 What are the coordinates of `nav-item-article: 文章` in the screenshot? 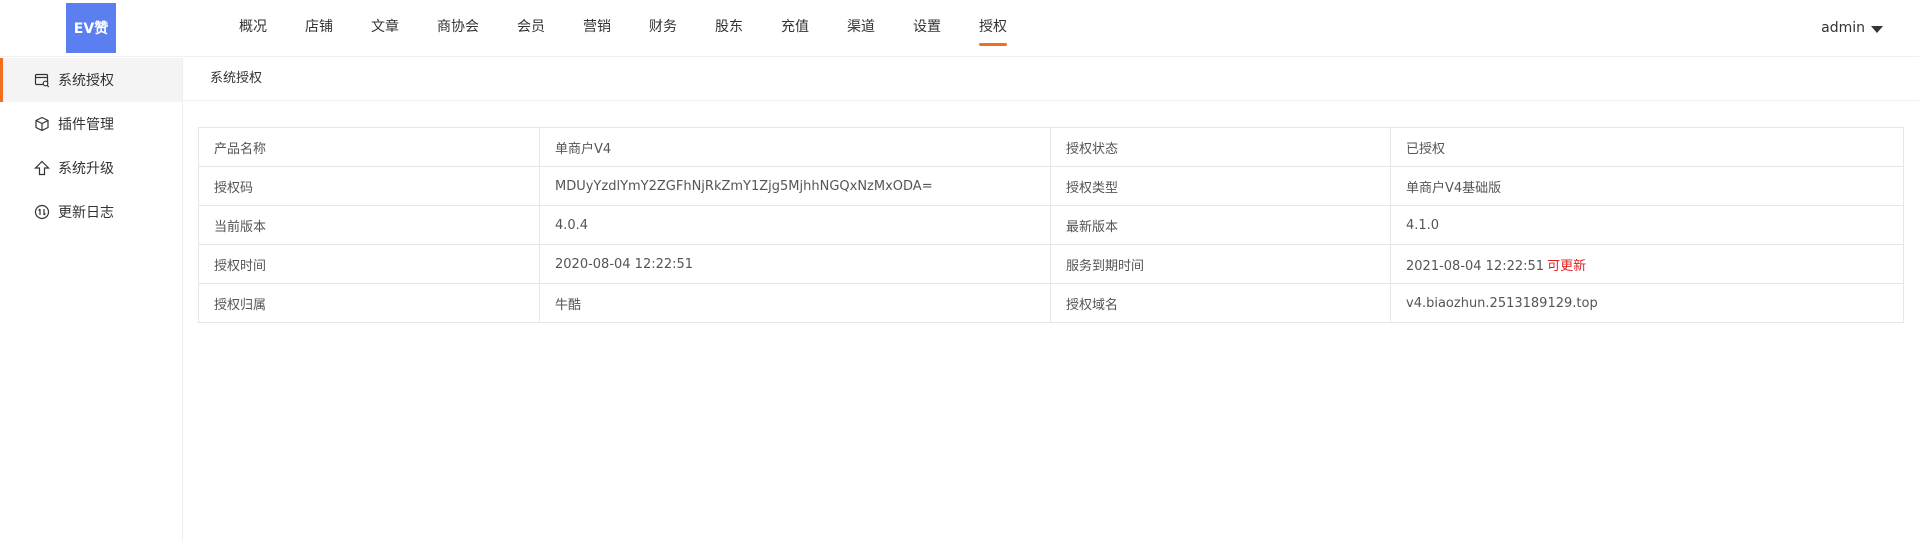 It's located at (385, 28).